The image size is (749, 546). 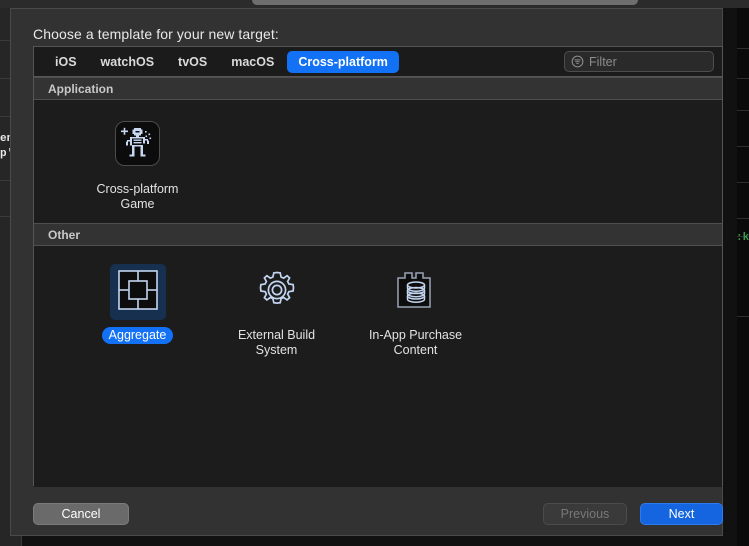 What do you see at coordinates (128, 62) in the screenshot?
I see `tab-watchos: watchOS` at bounding box center [128, 62].